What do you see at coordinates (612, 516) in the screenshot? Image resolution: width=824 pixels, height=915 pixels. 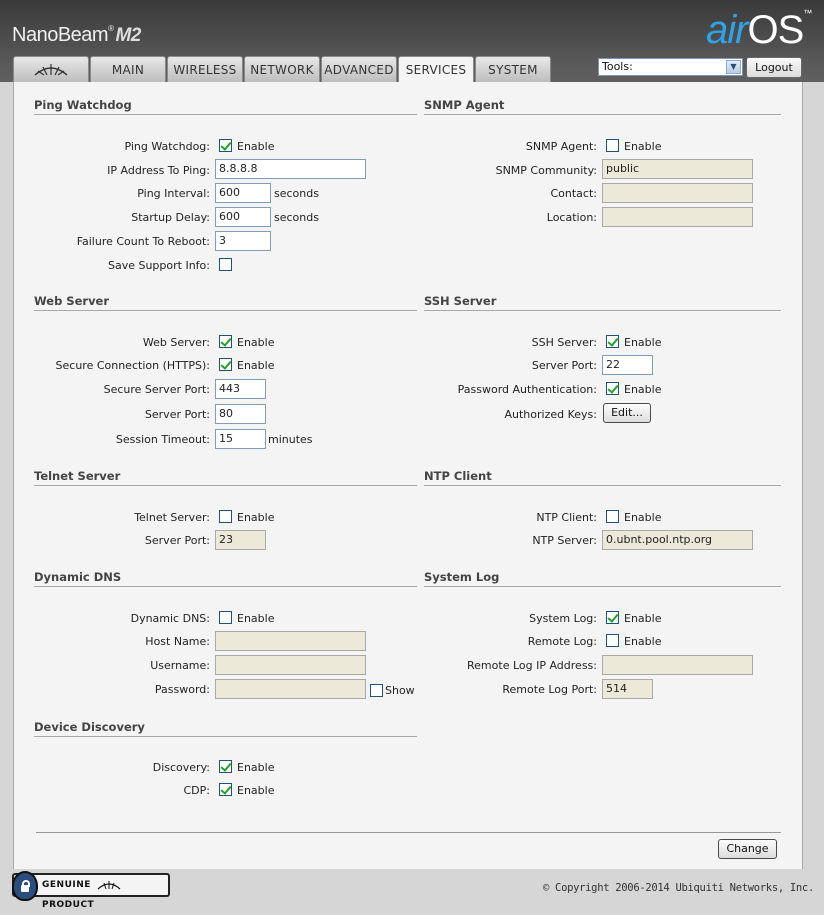 I see `ntp-client-enable-checkbox` at bounding box center [612, 516].